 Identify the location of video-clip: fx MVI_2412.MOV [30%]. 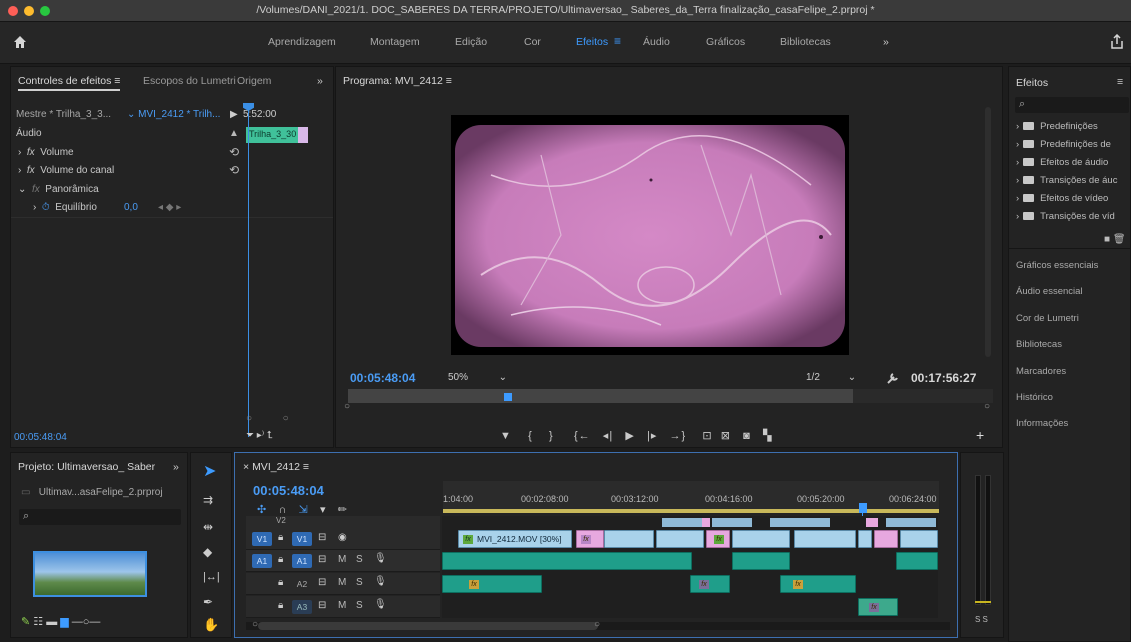
(515, 539).